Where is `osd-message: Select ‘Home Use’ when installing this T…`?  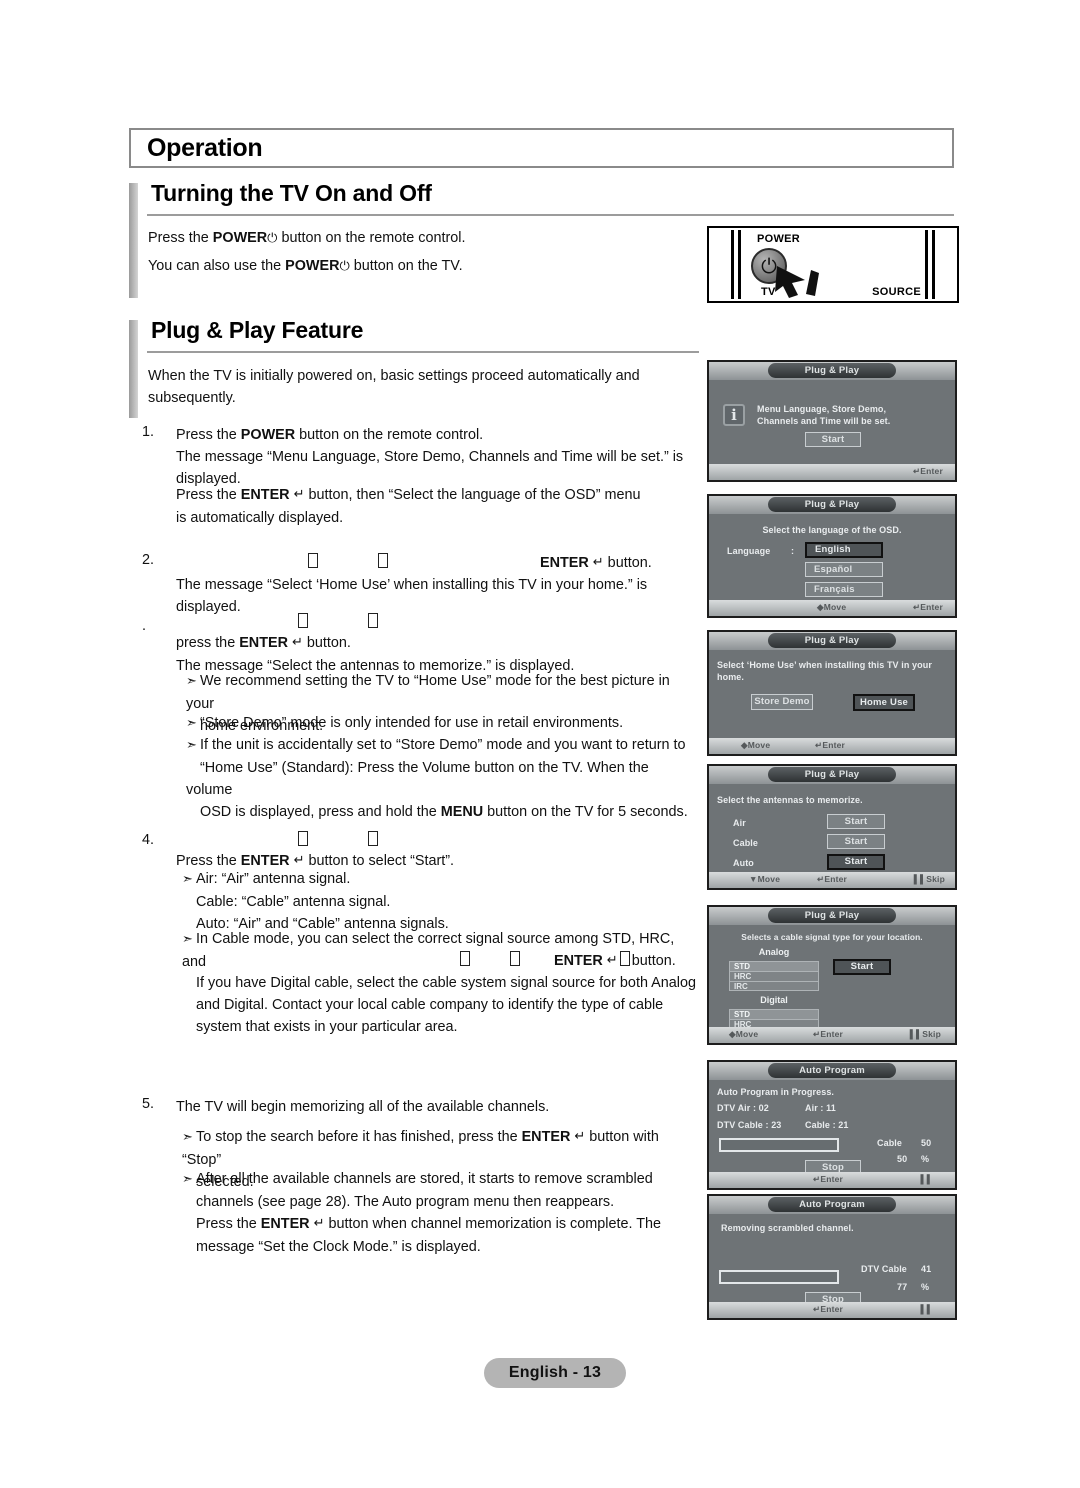 osd-message: Select ‘Home Use’ when installing this T… is located at coordinates (833, 671).